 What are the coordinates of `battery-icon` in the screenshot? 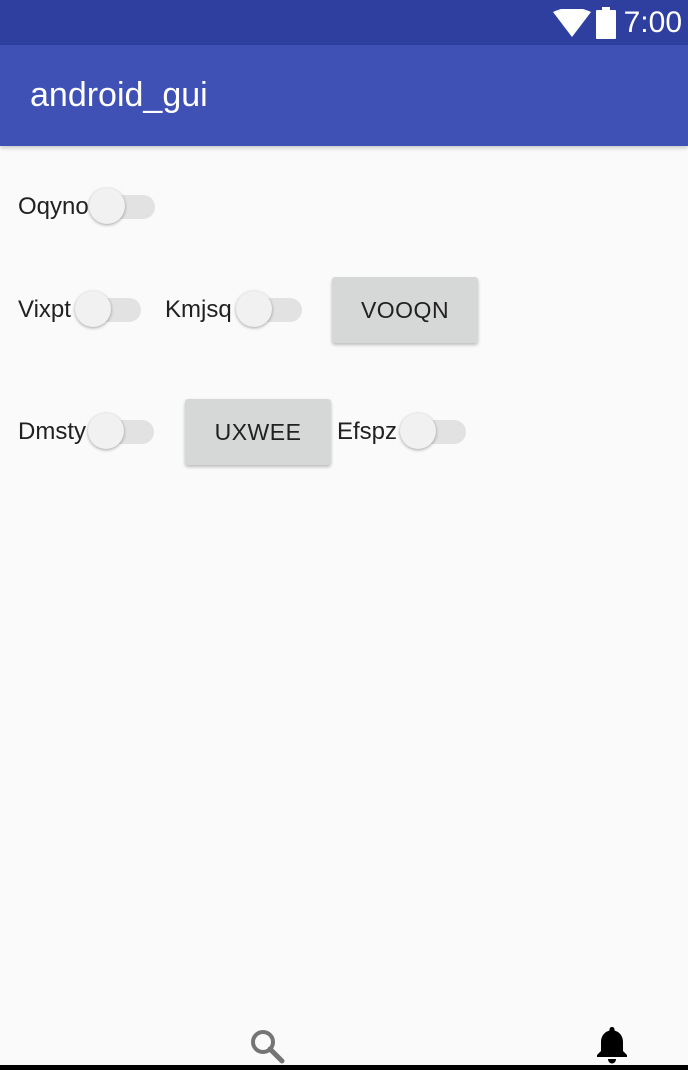 It's located at (606, 23).